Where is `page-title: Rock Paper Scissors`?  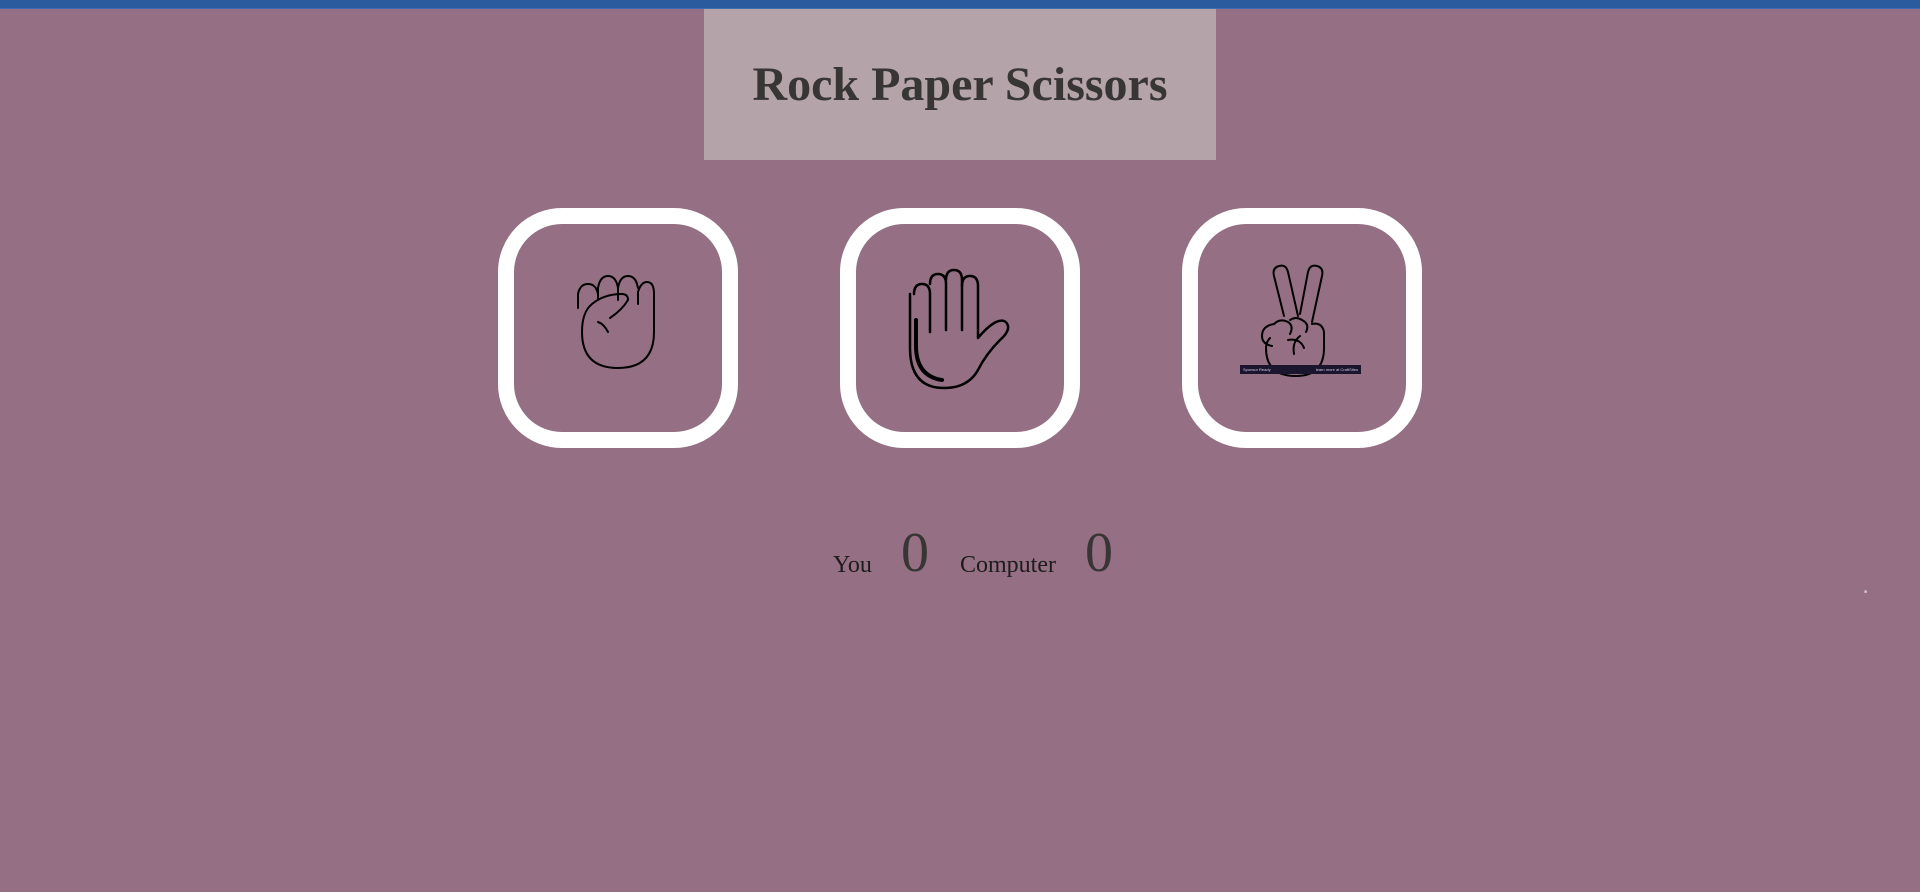
page-title: Rock Paper Scissors is located at coordinates (960, 84).